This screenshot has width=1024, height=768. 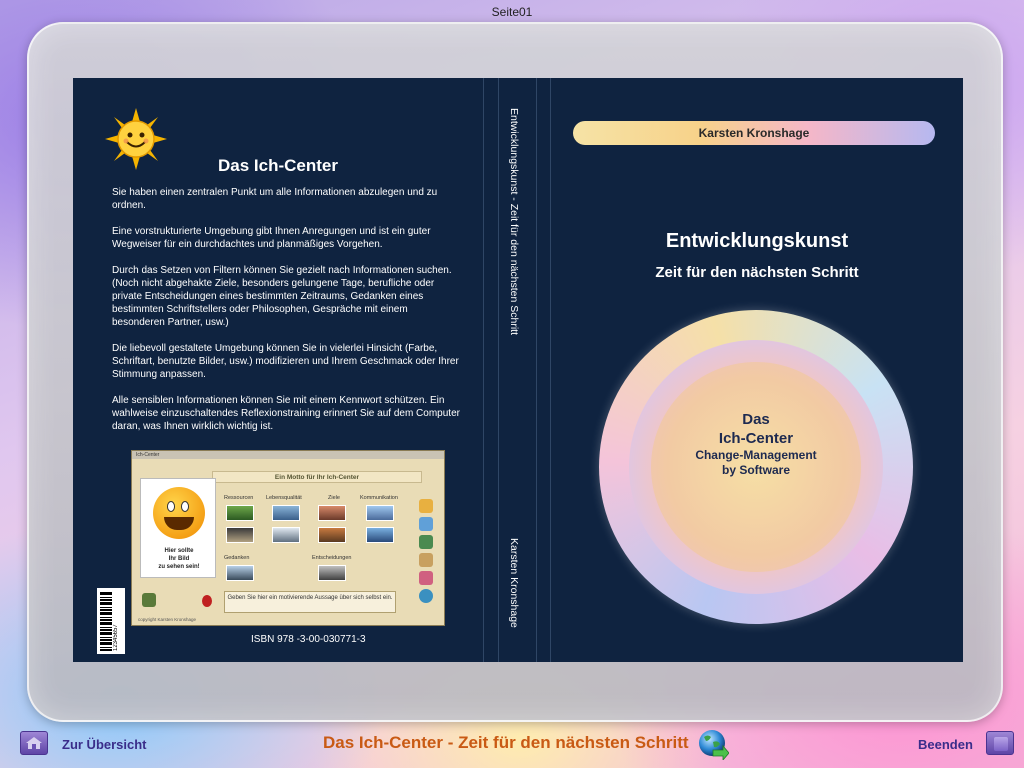 What do you see at coordinates (136, 139) in the screenshot?
I see `sun-icon` at bounding box center [136, 139].